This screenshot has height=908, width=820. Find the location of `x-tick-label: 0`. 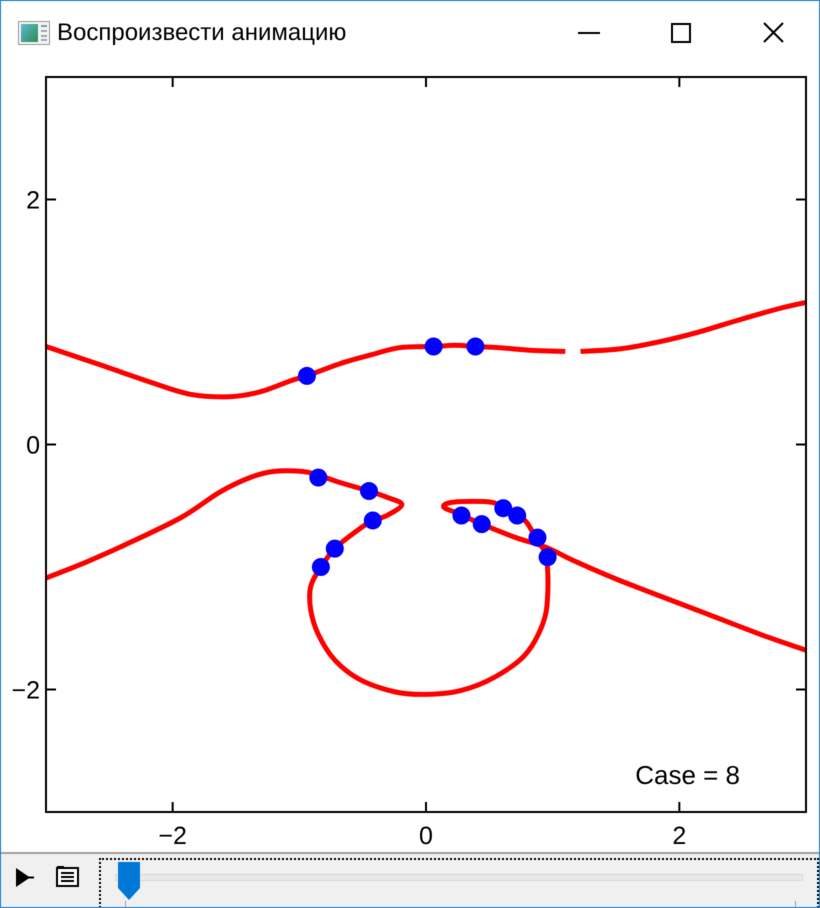

x-tick-label: 0 is located at coordinates (426, 836).